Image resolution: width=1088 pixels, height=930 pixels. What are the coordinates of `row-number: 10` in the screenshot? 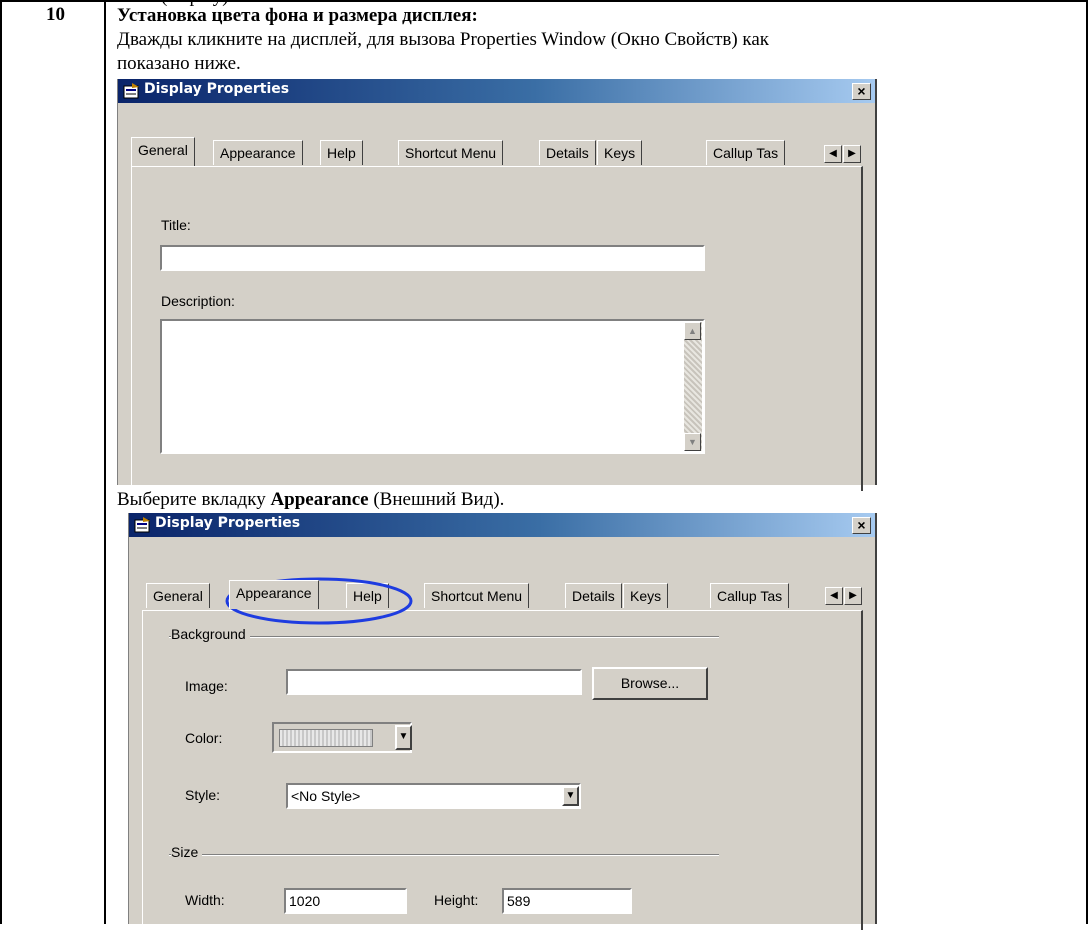 It's located at (55, 14).